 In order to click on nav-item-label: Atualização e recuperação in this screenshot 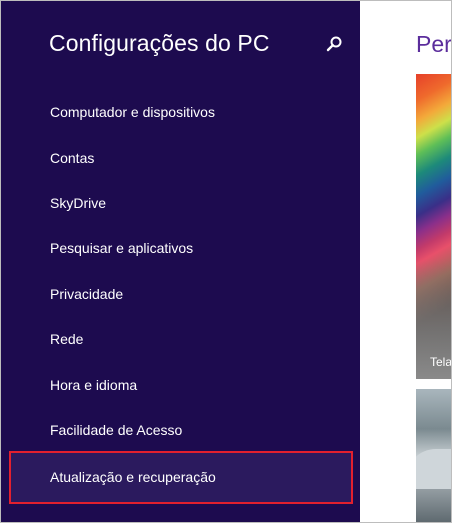, I will do `click(133, 477)`.